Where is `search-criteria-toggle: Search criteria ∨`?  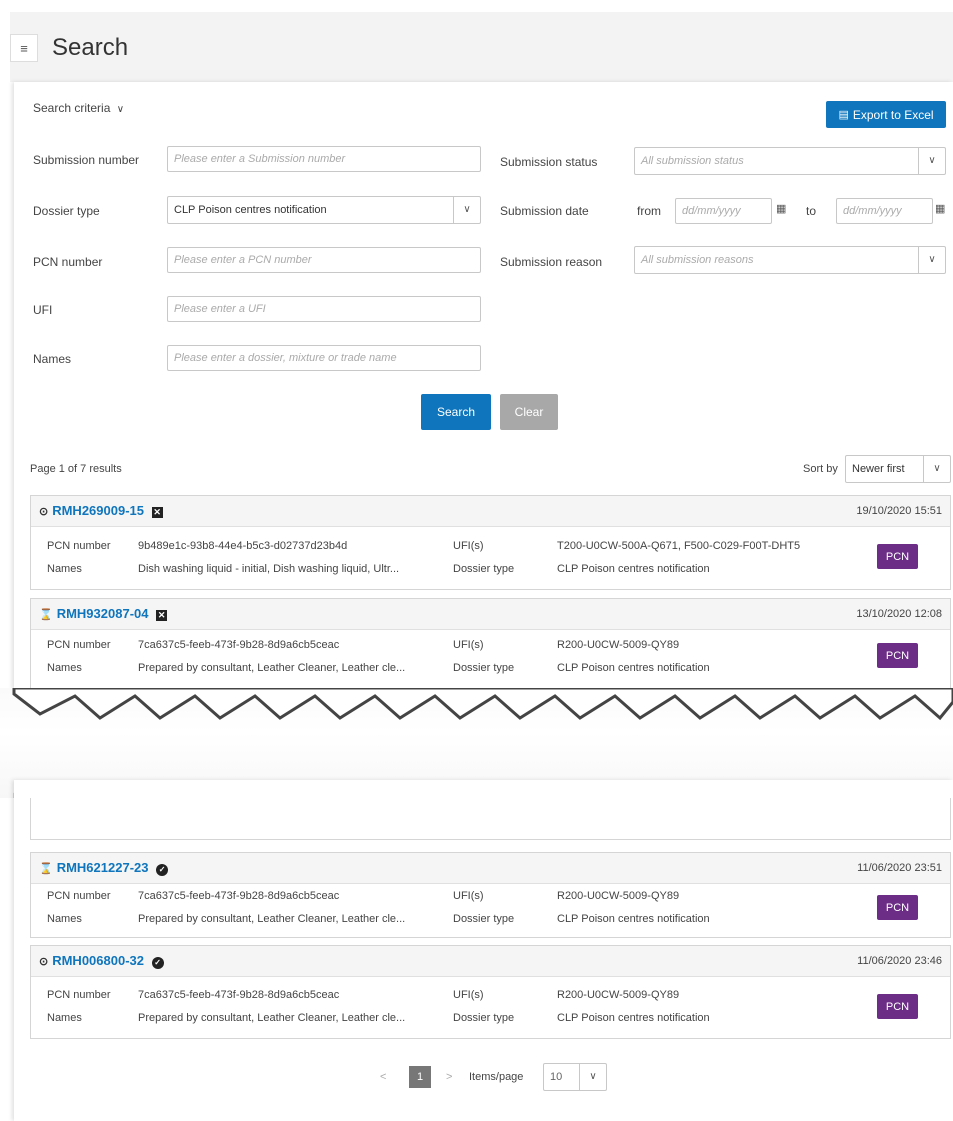
search-criteria-toggle: Search criteria ∨ is located at coordinates (78, 108).